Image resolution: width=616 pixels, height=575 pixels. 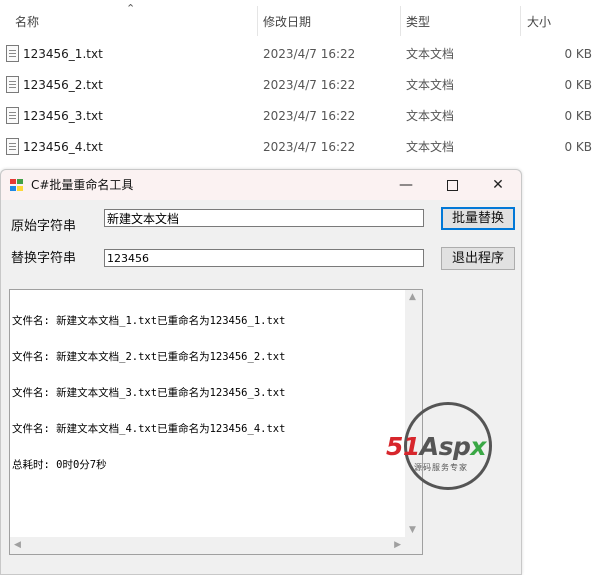 I want to click on scroll-left-icon: ◀, so click(x=17, y=545).